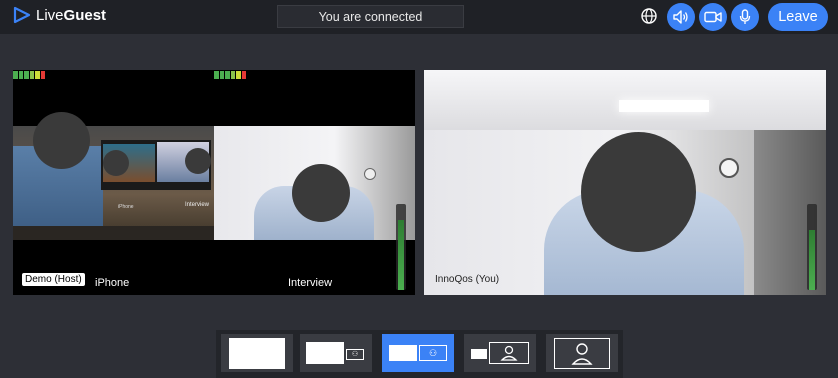 The width and height of the screenshot is (838, 378). I want to click on interview-feed-scene, so click(314, 183).